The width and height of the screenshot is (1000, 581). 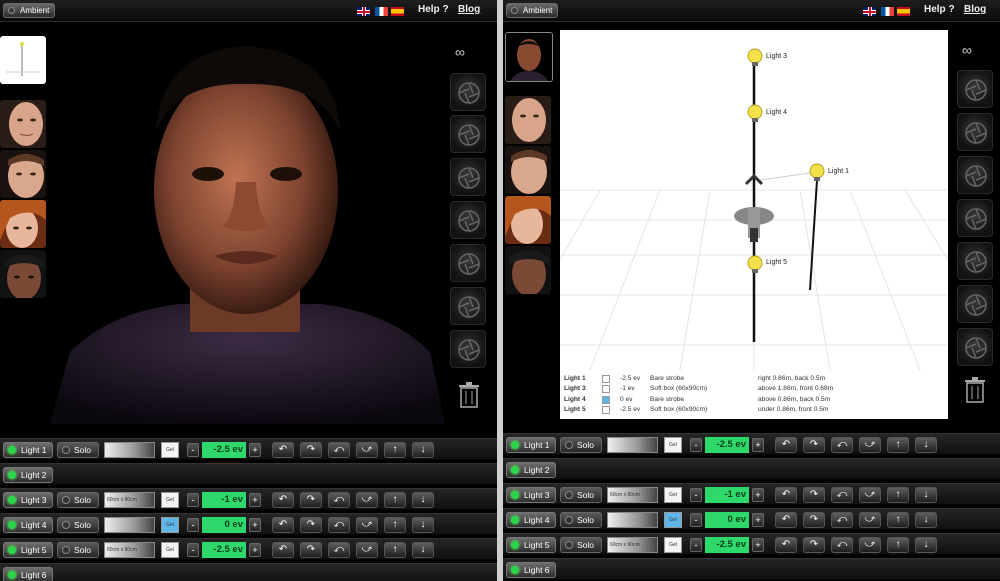 I want to click on scene-diagram-thumbnail, so click(x=23, y=60).